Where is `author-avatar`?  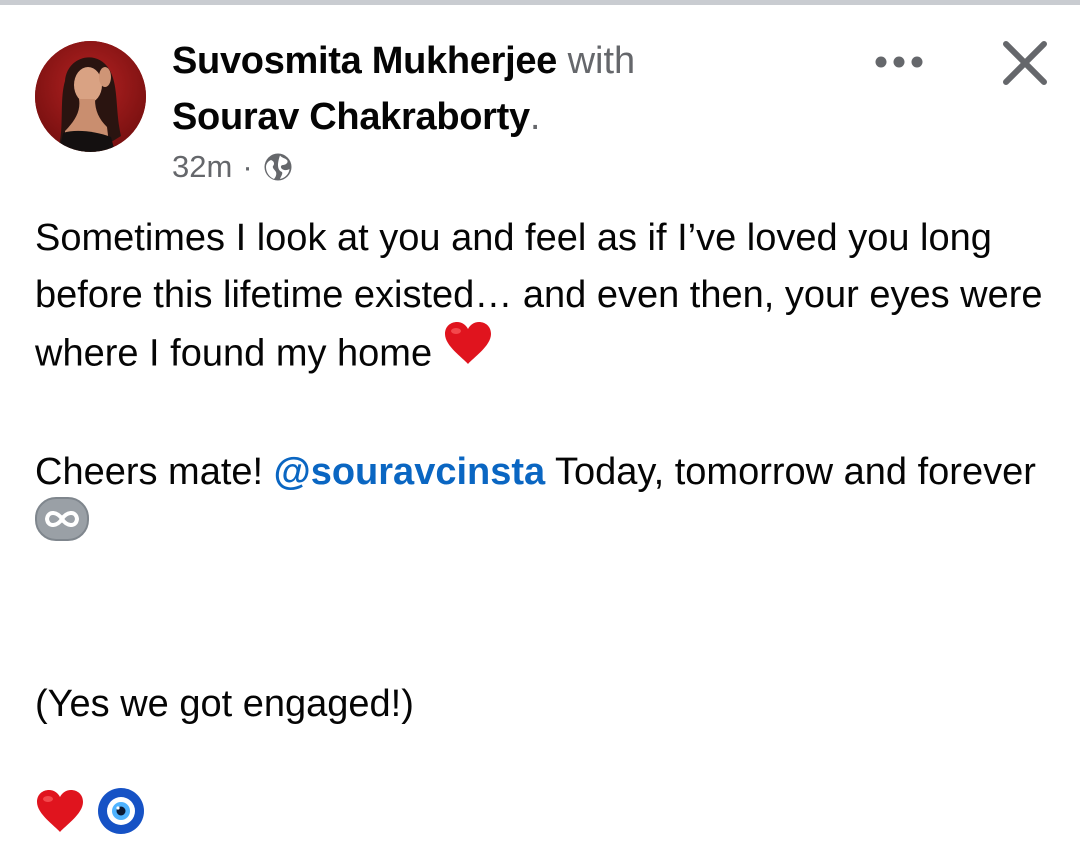 author-avatar is located at coordinates (90, 96).